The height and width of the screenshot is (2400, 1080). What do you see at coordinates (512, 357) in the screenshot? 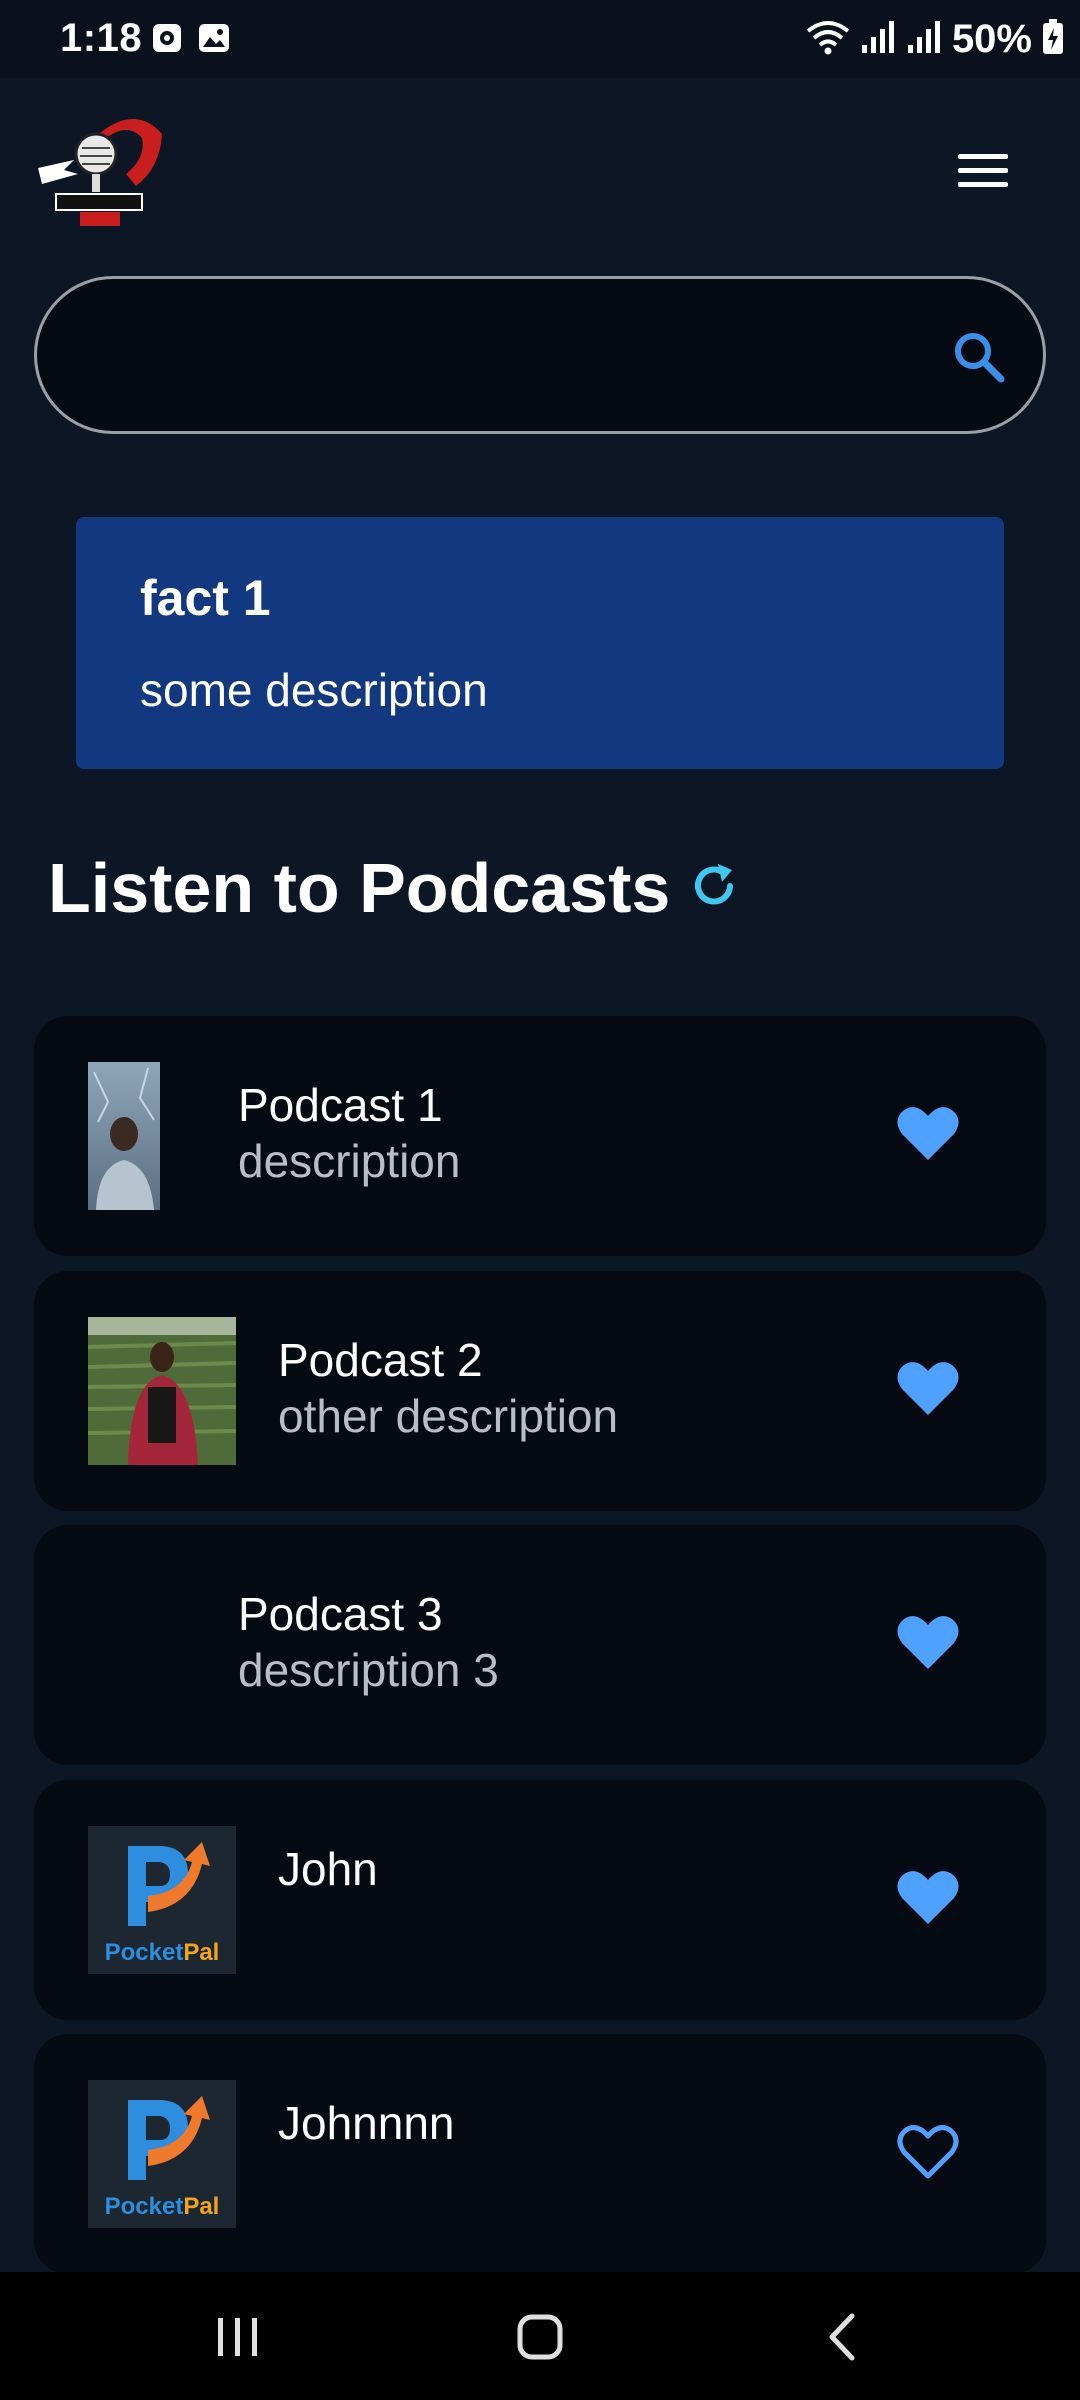
I see `search-input` at bounding box center [512, 357].